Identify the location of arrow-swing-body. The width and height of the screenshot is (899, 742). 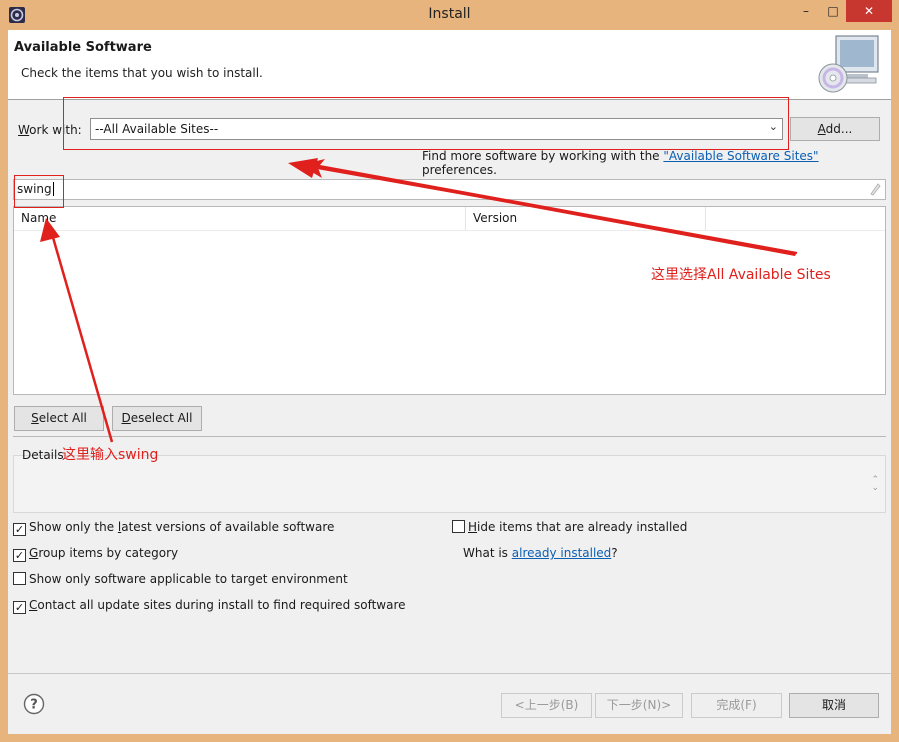
(82, 338).